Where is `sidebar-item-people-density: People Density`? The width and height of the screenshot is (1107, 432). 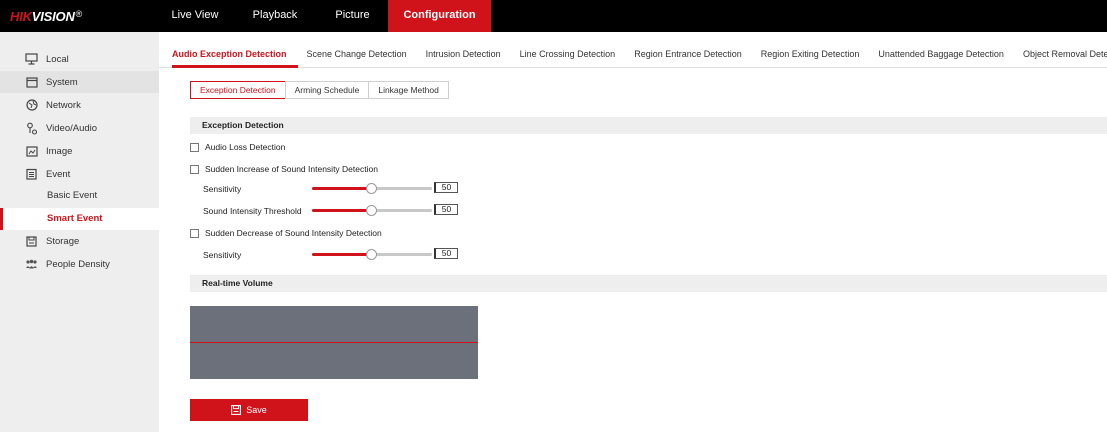 sidebar-item-people-density: People Density is located at coordinates (79, 264).